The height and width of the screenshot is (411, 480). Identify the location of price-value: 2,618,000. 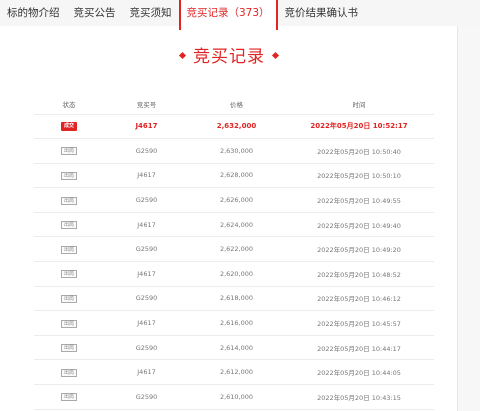
(236, 298).